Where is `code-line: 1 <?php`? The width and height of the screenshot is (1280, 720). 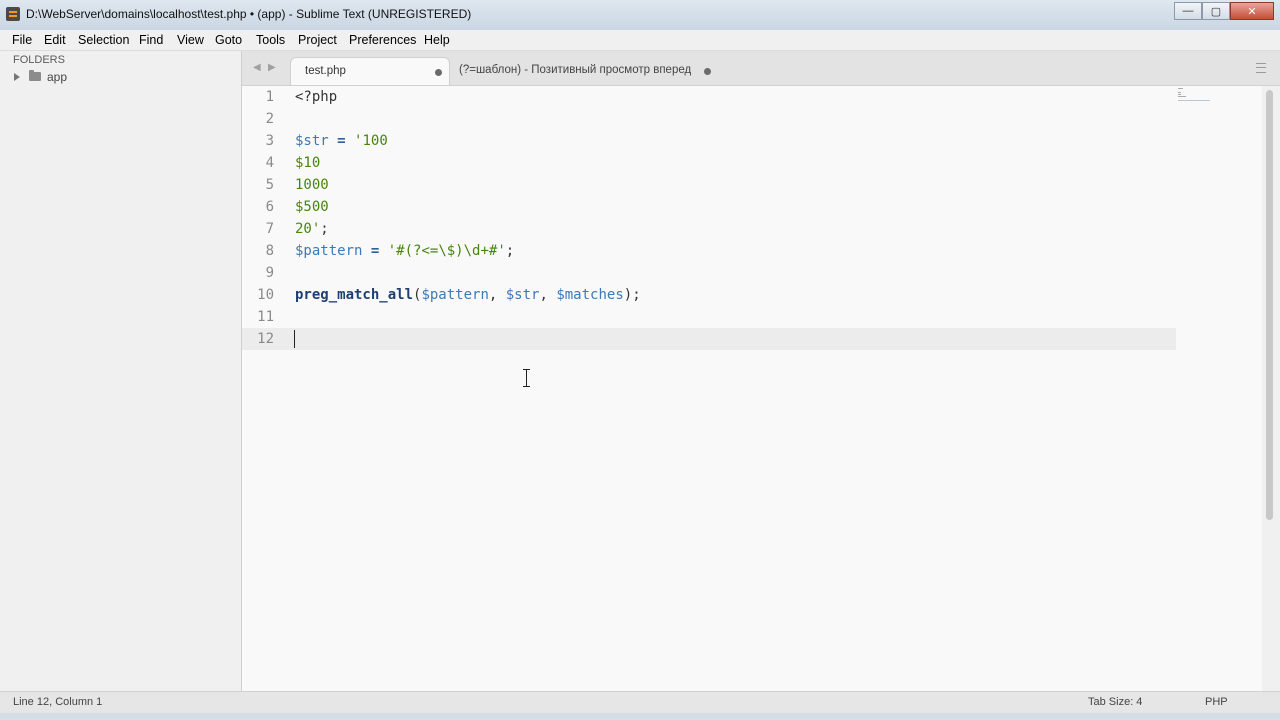
code-line: 1 <?php is located at coordinates (709, 97).